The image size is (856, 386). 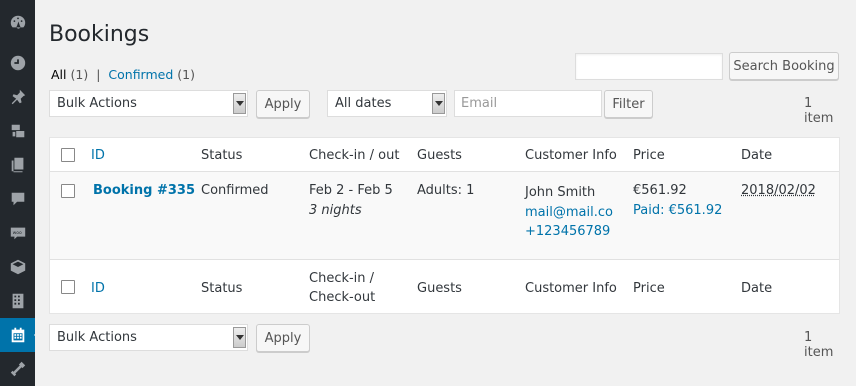 I want to click on column-id-footer: ID, so click(x=98, y=288).